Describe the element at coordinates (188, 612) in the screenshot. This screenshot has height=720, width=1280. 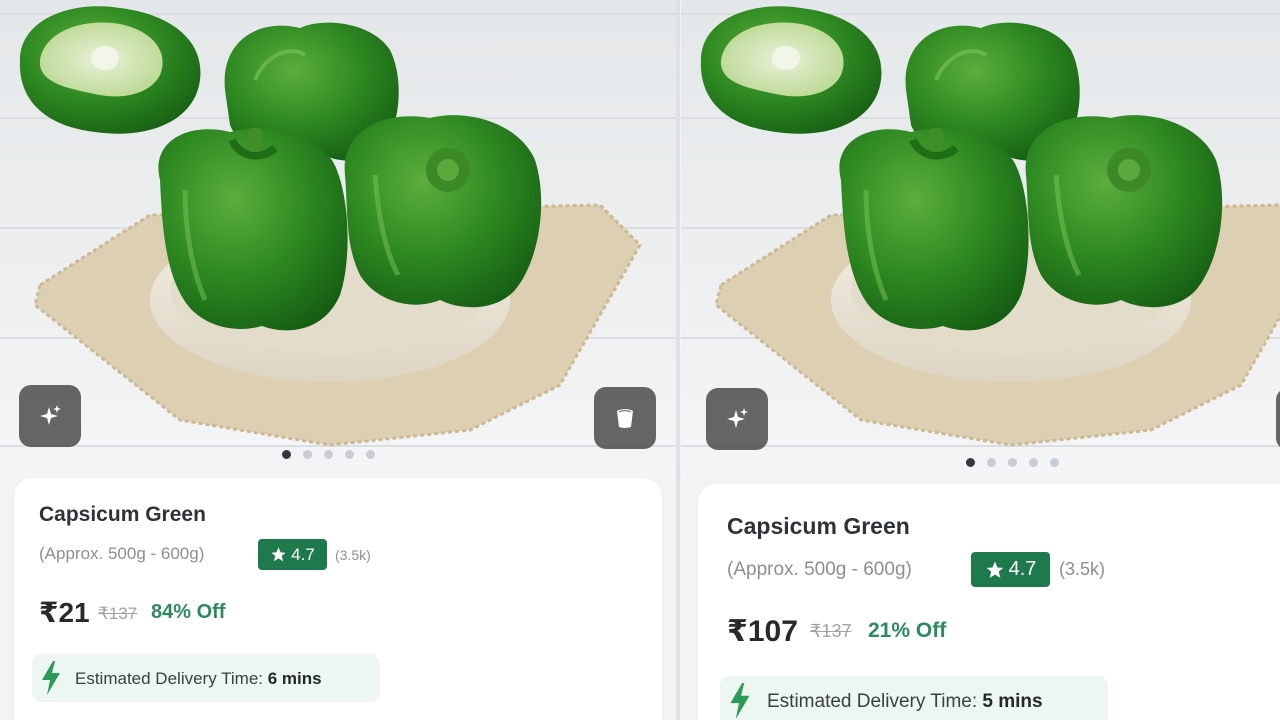
I see `discount-label: 84% Off` at that location.